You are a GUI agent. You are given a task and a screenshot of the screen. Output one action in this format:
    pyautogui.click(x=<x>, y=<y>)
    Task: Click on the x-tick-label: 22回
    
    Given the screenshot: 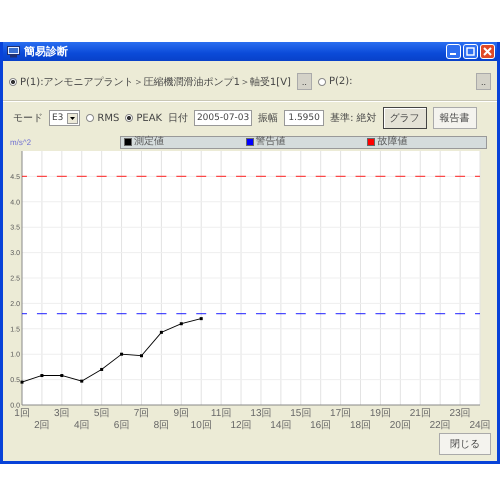 What is the action you would take?
    pyautogui.click(x=440, y=425)
    